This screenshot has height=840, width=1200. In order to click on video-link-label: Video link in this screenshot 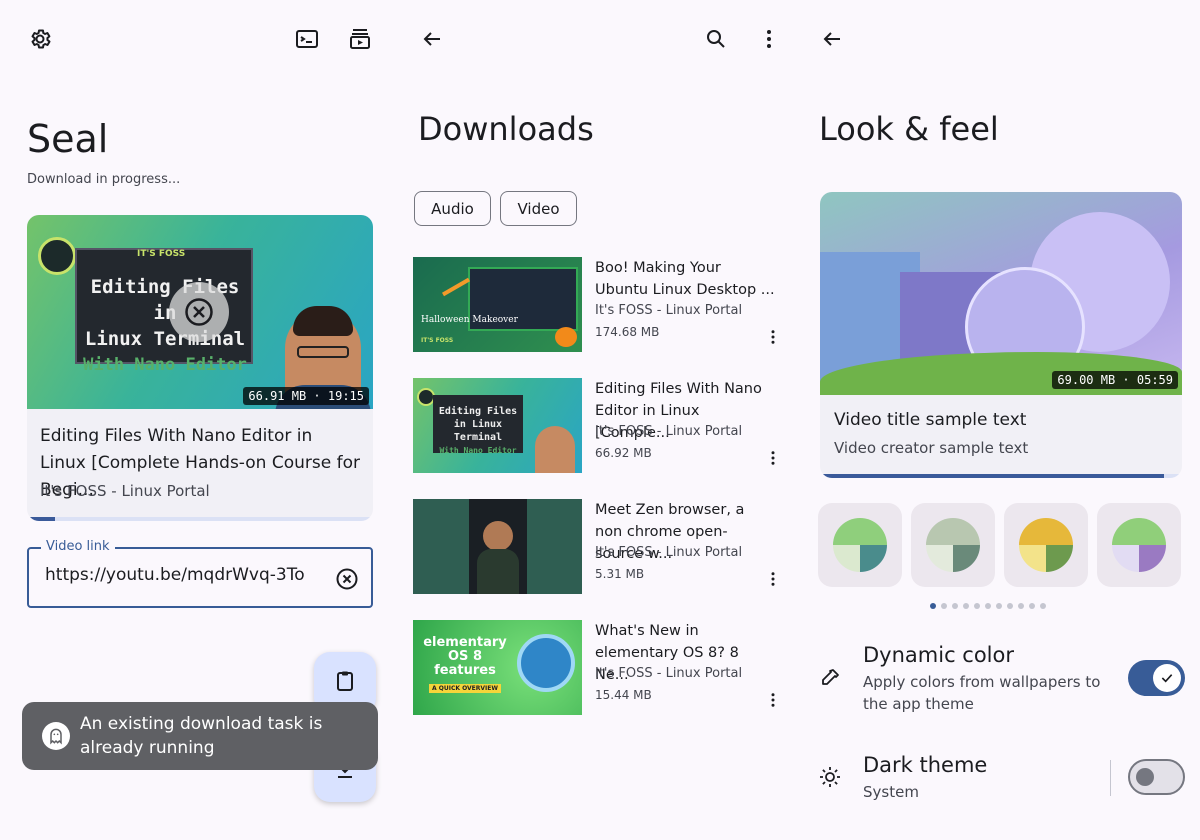, I will do `click(78, 546)`.